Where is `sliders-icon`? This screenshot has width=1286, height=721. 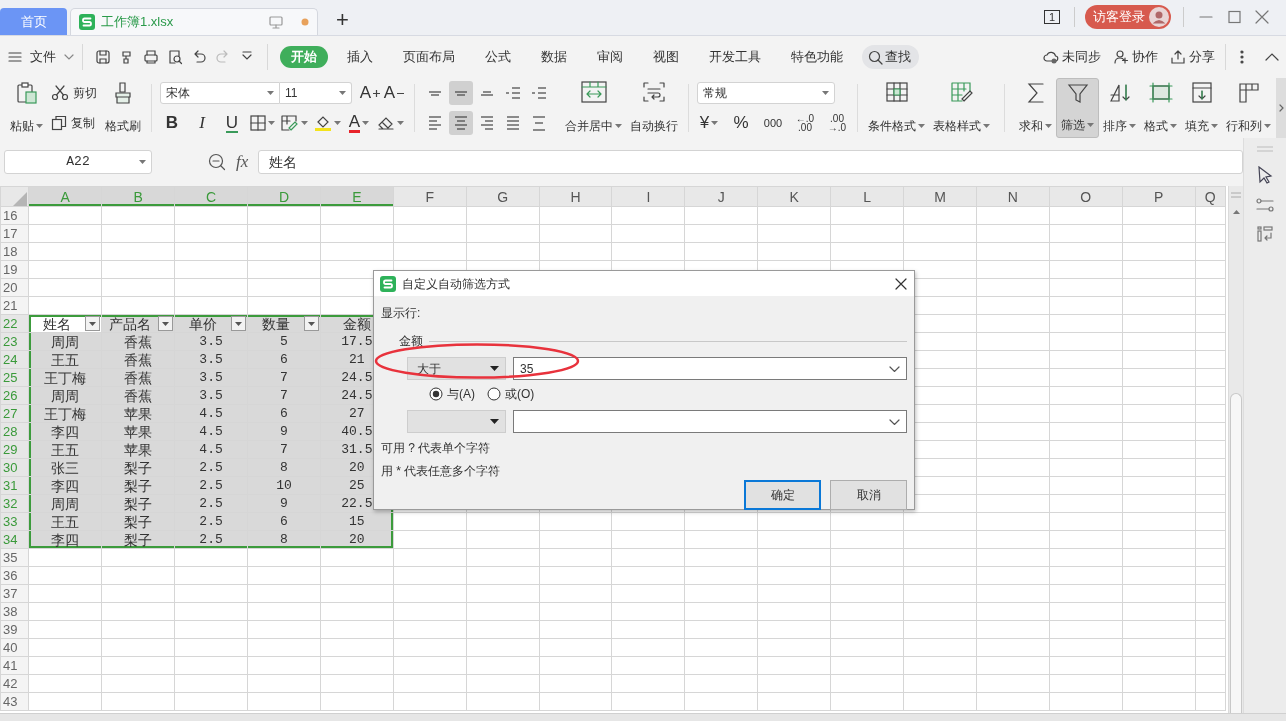 sliders-icon is located at coordinates (1265, 205).